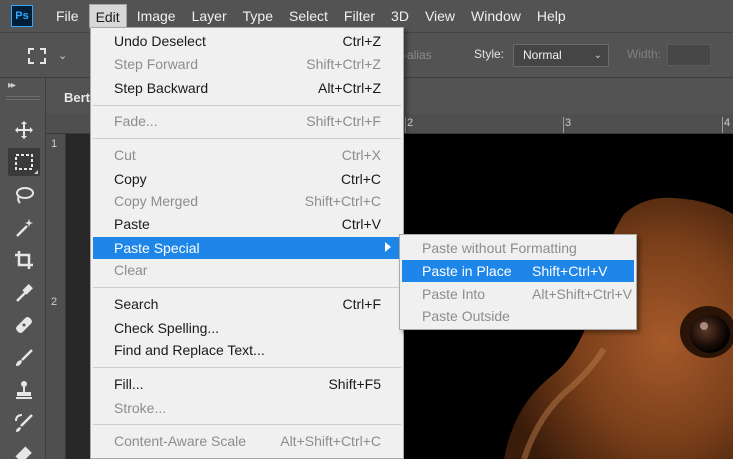  I want to click on menu-item-label: Paste Into, so click(454, 294).